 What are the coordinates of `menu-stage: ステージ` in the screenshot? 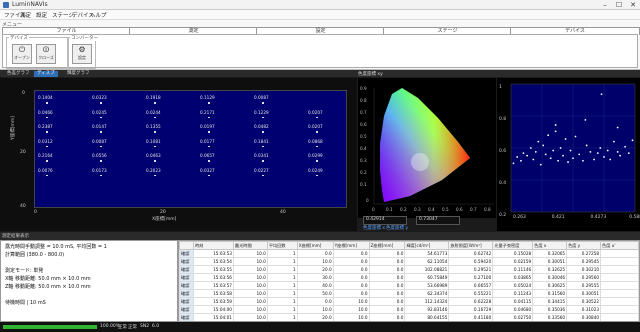 It's located at (63, 15).